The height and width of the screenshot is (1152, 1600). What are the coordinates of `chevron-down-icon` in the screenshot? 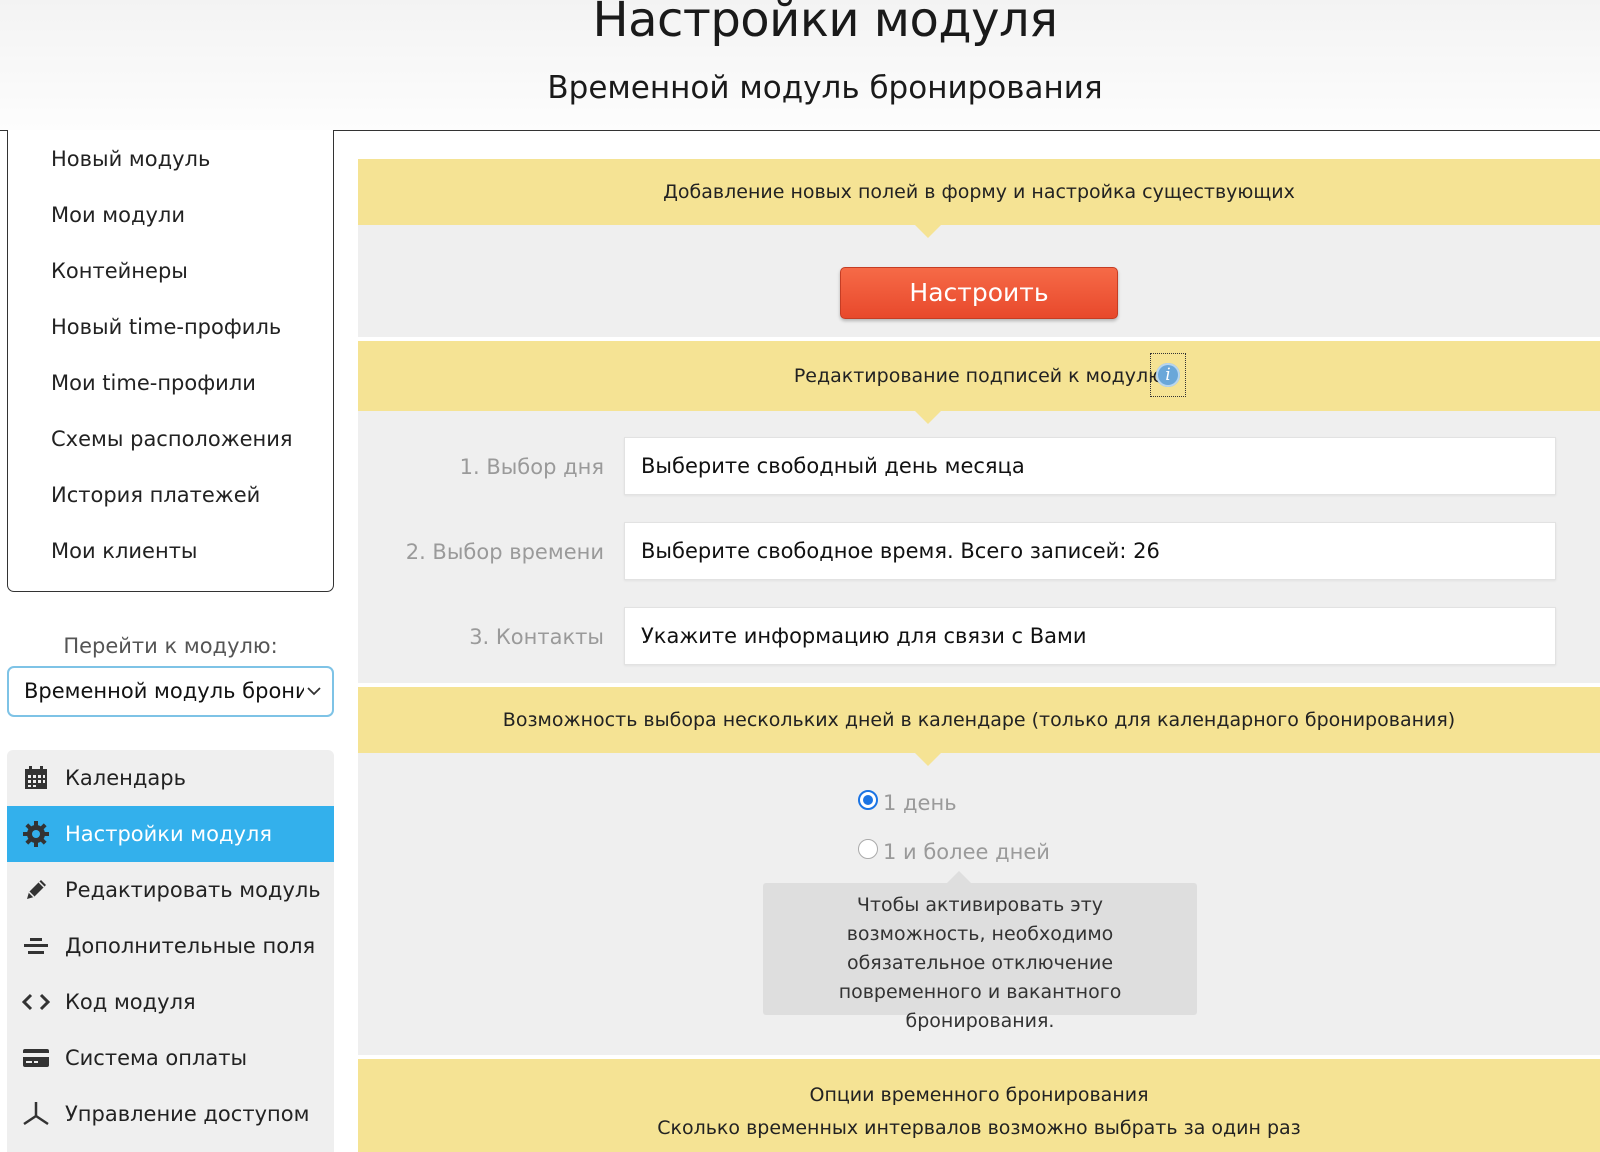 It's located at (314, 691).